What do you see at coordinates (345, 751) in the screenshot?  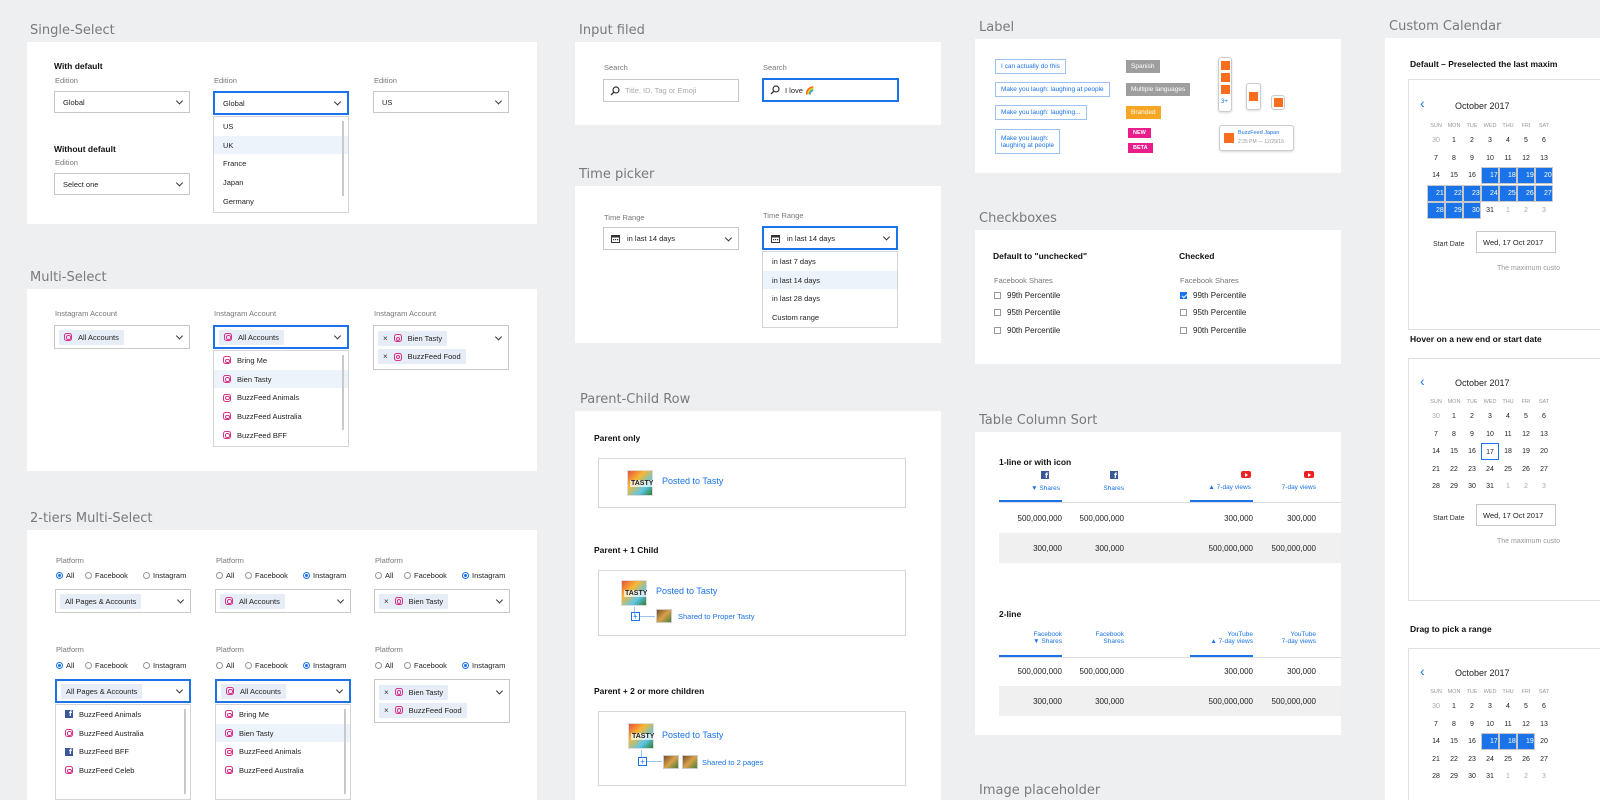 I see `scrollbar` at bounding box center [345, 751].